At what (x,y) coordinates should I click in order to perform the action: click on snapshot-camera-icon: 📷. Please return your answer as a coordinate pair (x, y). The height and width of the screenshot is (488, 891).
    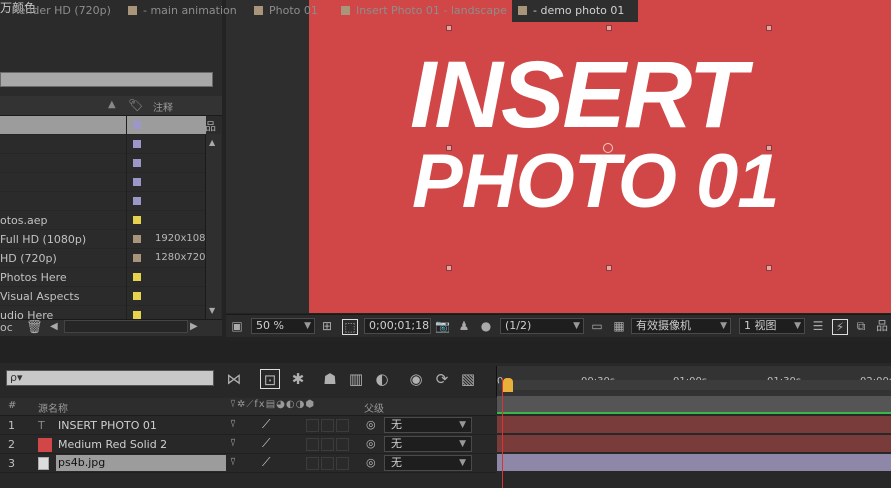
    Looking at the image, I should click on (442, 326).